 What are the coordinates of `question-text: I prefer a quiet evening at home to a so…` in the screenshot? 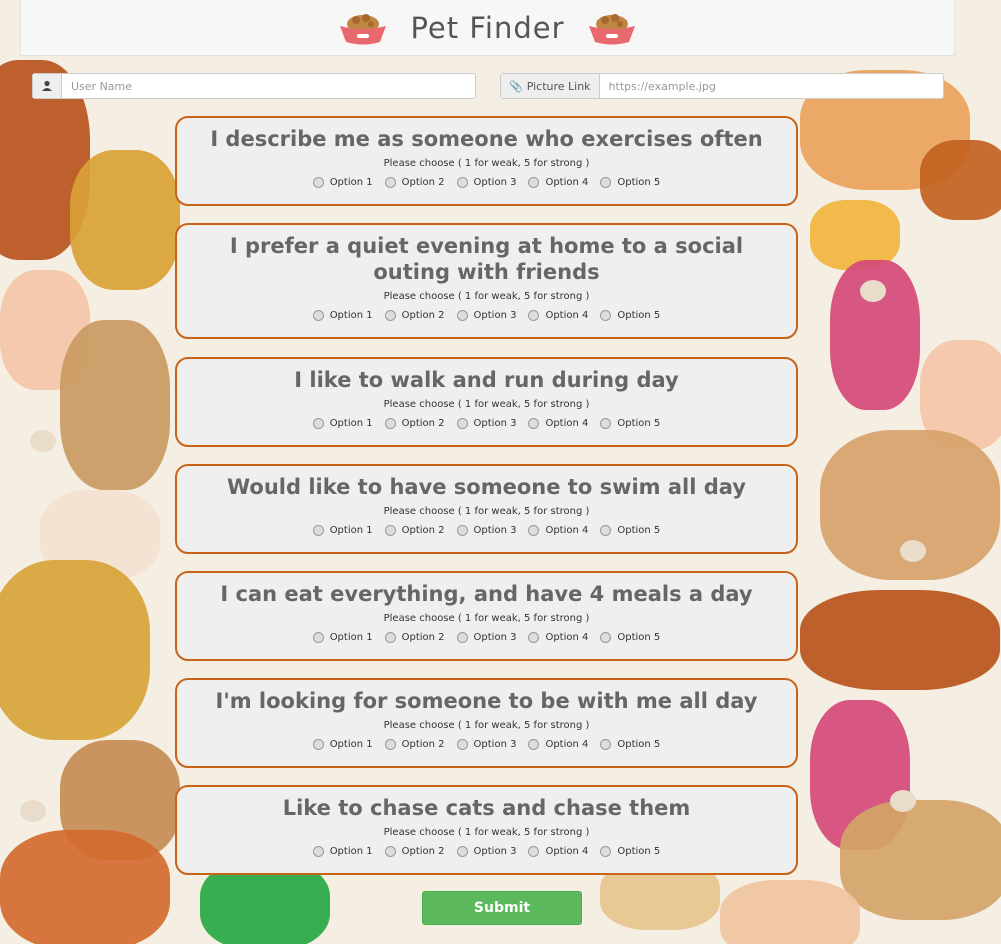 It's located at (486, 259).